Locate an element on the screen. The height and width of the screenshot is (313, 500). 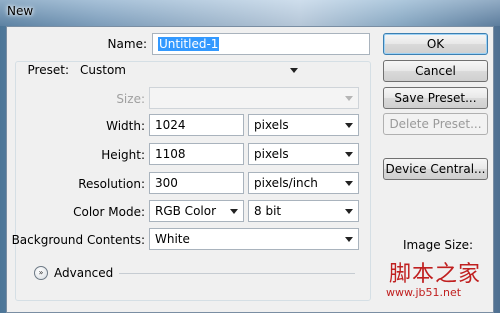
color-mode-value: RGB Color is located at coordinates (186, 211).